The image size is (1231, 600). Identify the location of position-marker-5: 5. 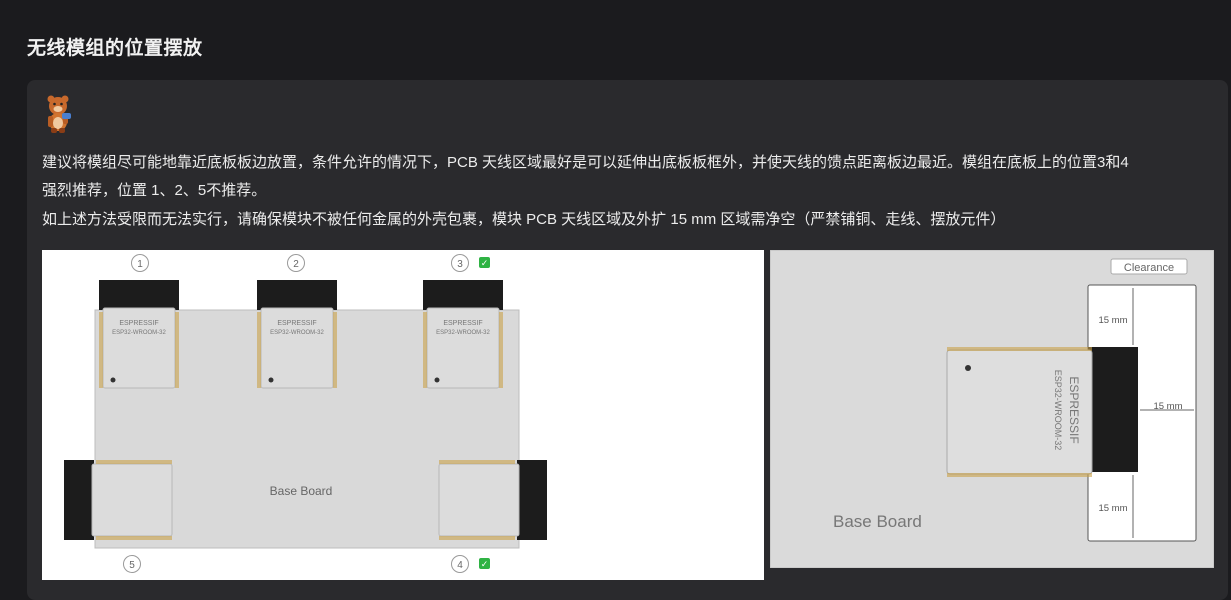
(132, 564).